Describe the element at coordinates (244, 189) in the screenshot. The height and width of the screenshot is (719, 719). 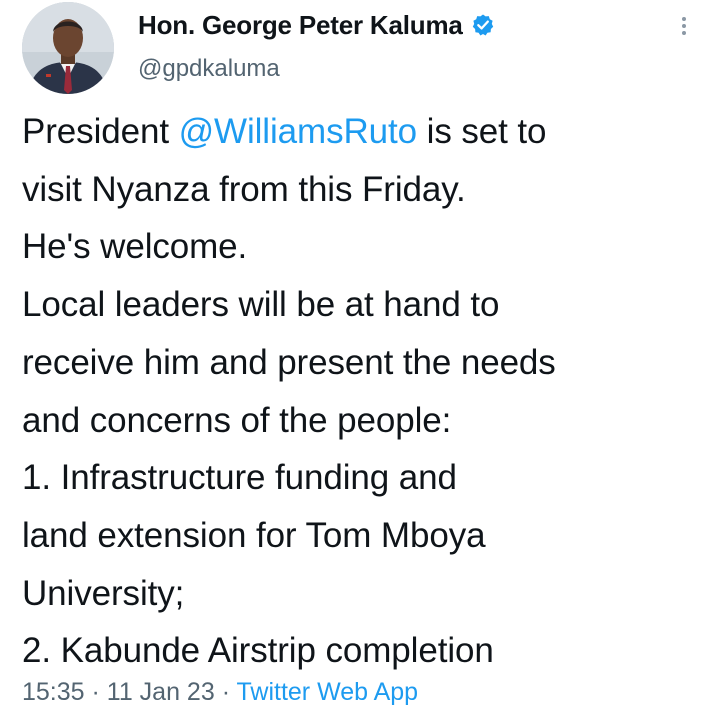
I see `tweet-line: visit Nyanza from this Friday.` at that location.